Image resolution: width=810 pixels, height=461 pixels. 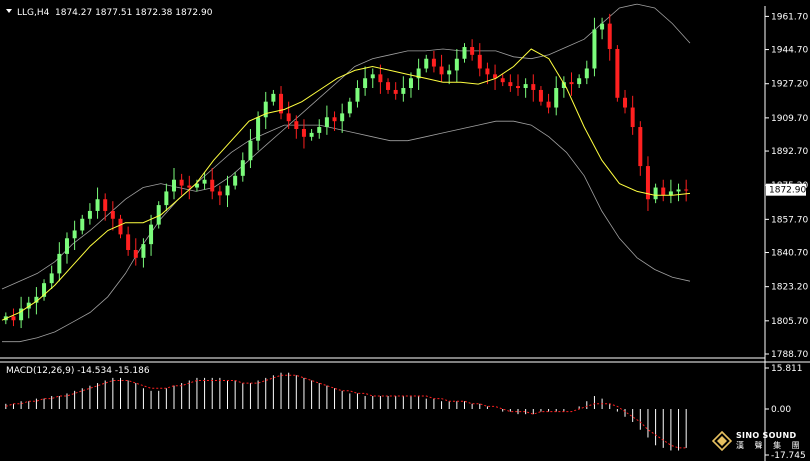 What do you see at coordinates (134, 13) in the screenshot?
I see `ohlc-readout: 1874.27 1877.51 1872.38 1872.90` at bounding box center [134, 13].